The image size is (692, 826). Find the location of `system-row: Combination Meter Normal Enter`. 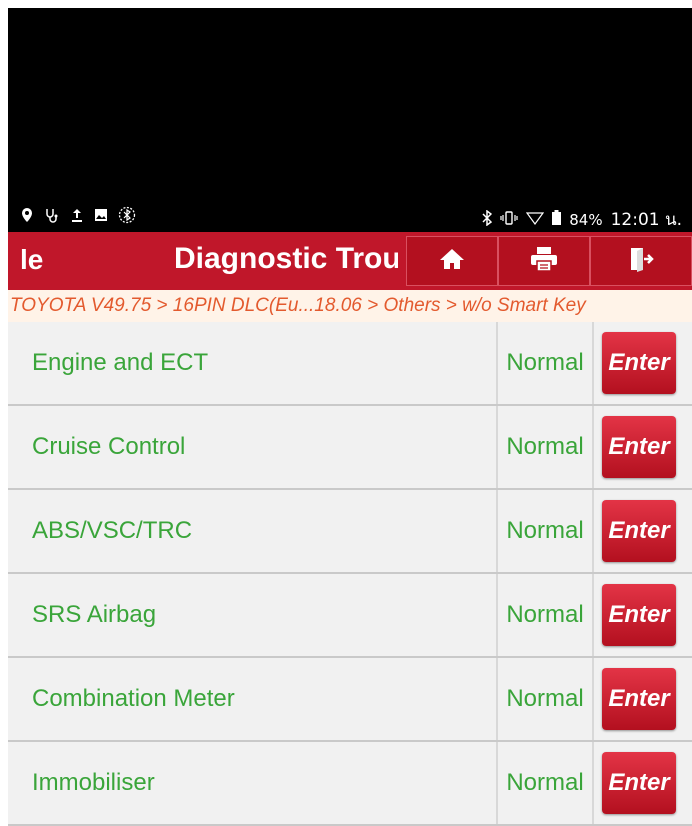

system-row: Combination Meter Normal Enter is located at coordinates (350, 700).